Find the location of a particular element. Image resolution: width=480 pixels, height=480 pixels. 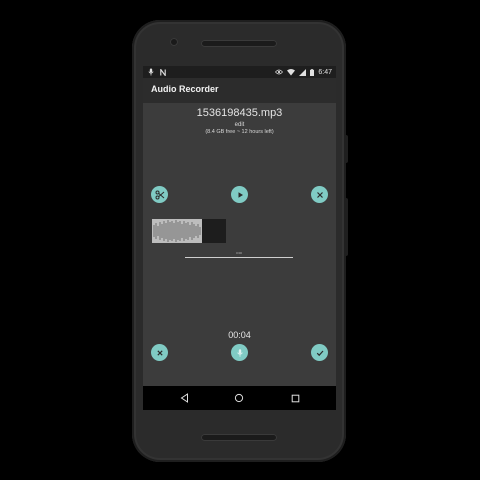

back-triangle-icon is located at coordinates (184, 398).